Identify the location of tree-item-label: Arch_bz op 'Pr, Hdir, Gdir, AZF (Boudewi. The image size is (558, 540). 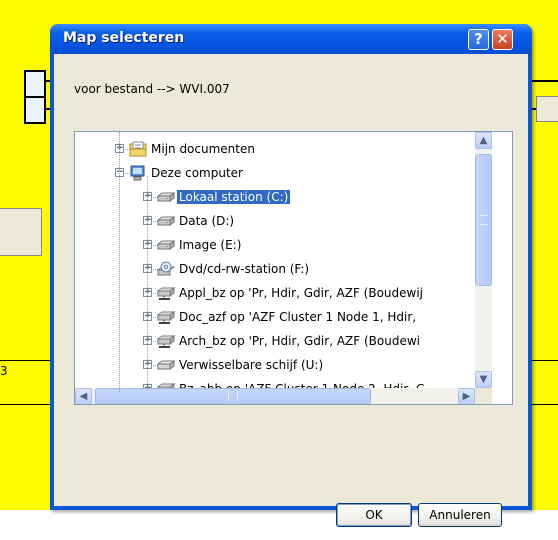
(299, 341).